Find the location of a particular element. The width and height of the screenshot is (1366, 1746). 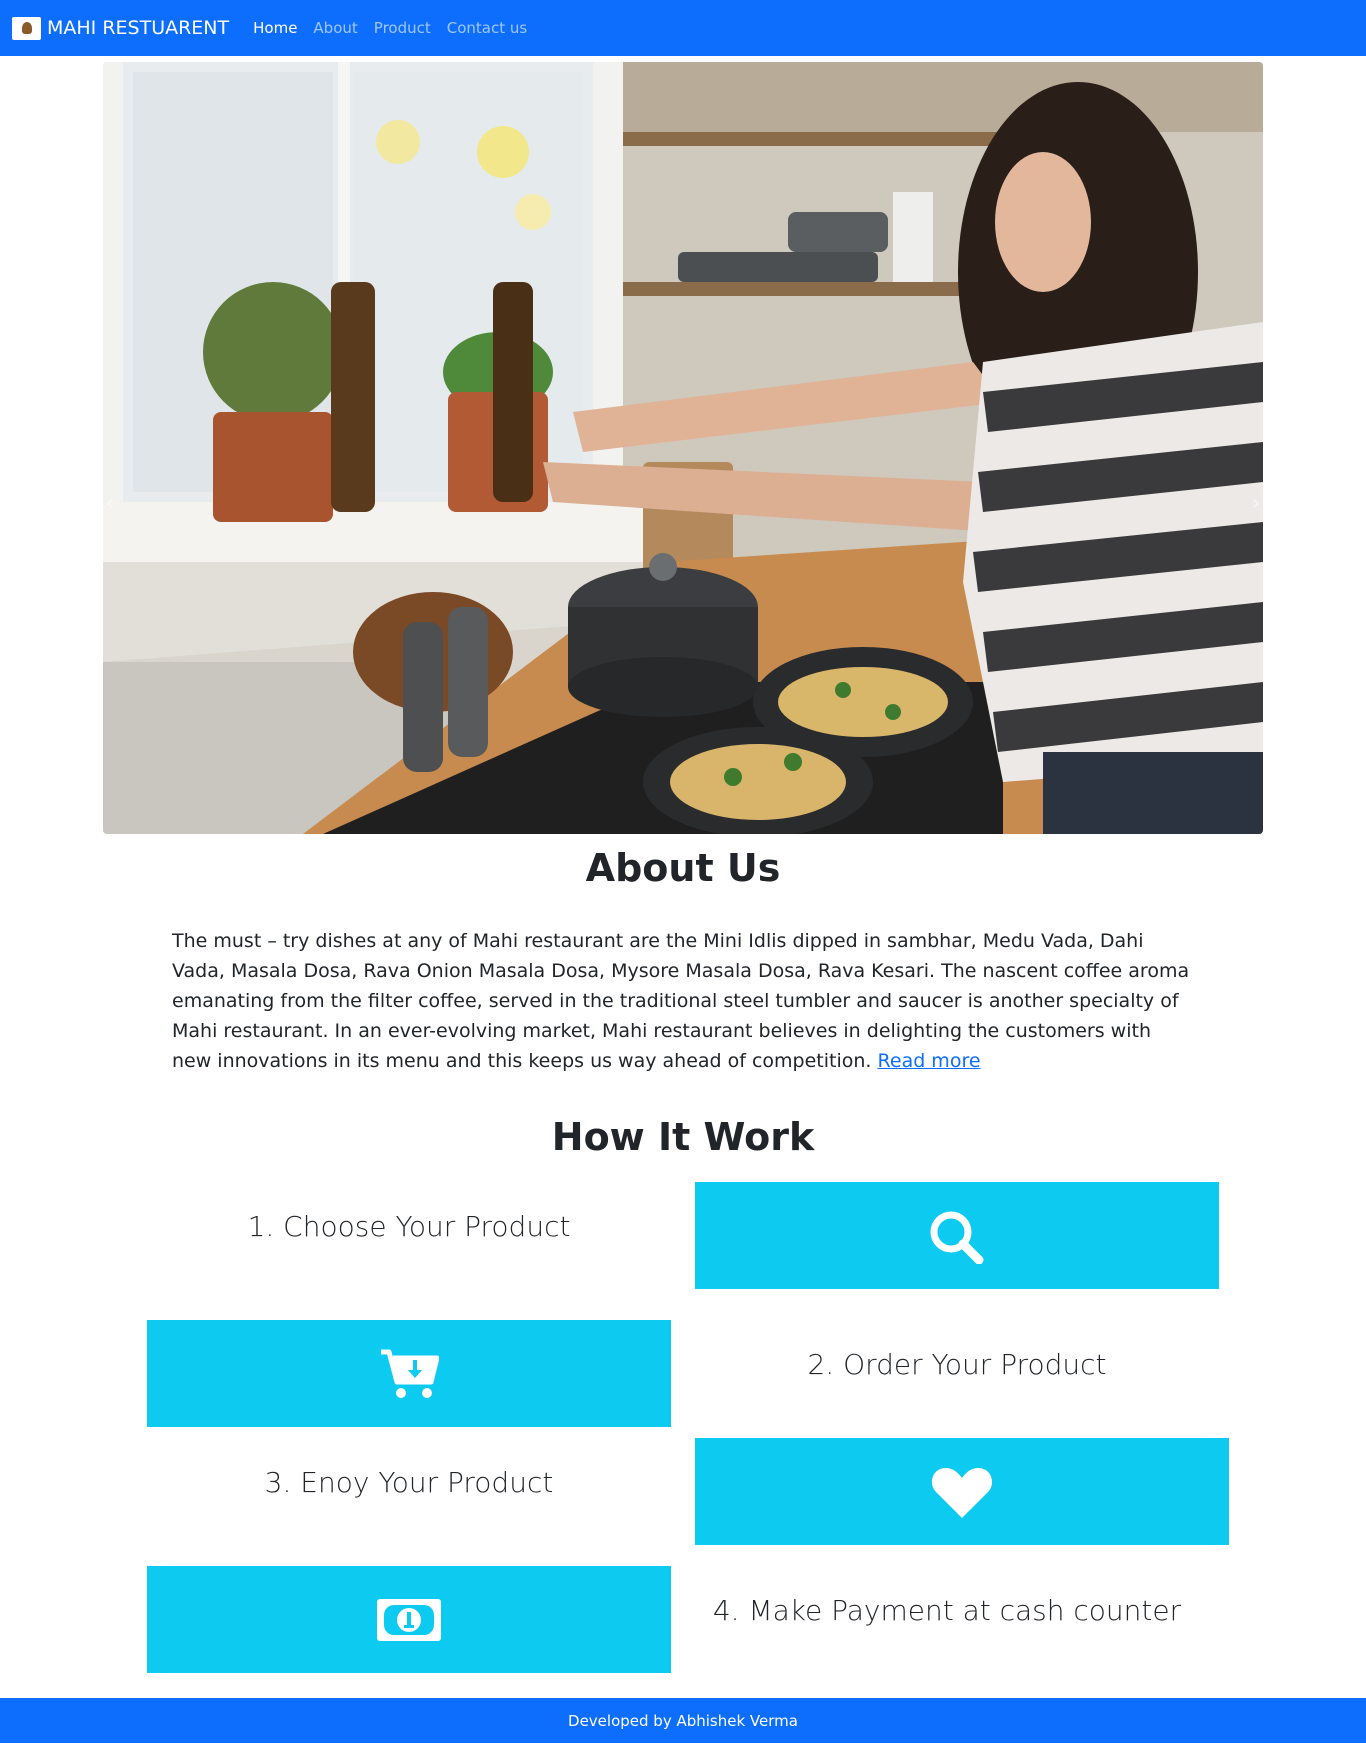

step-4-box is located at coordinates (409, 1619).